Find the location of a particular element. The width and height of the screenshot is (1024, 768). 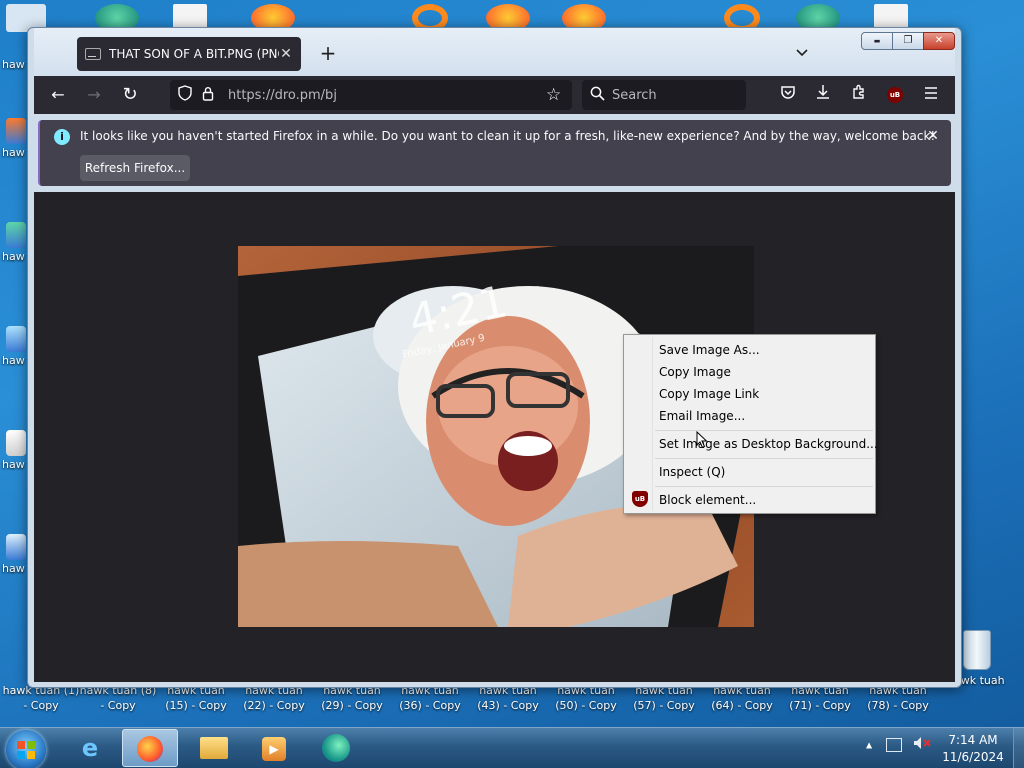

play-icon: ▶ is located at coordinates (274, 749).